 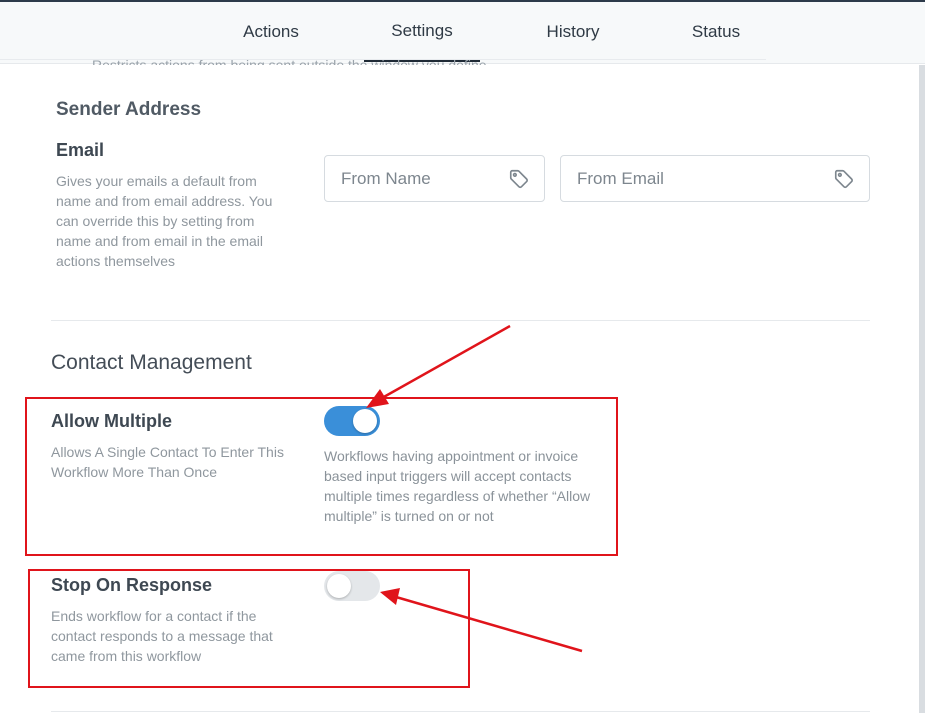 What do you see at coordinates (438, 366) in the screenshot?
I see `arrow-to-allow-multiple-toggle` at bounding box center [438, 366].